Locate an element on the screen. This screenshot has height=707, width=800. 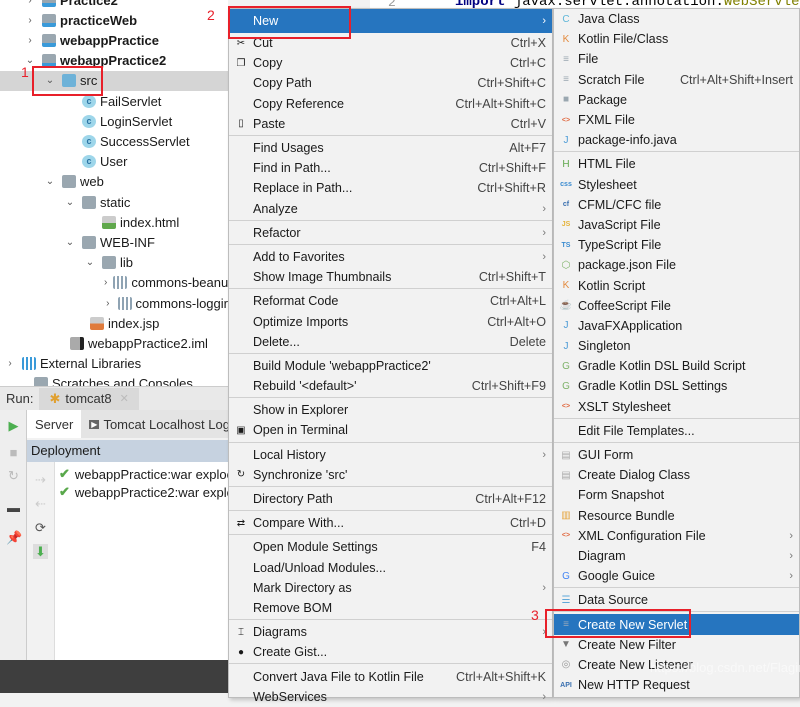
tree-item-webapppractice2-iml: webappPractice2.iml is located at coordinates (114, 343).